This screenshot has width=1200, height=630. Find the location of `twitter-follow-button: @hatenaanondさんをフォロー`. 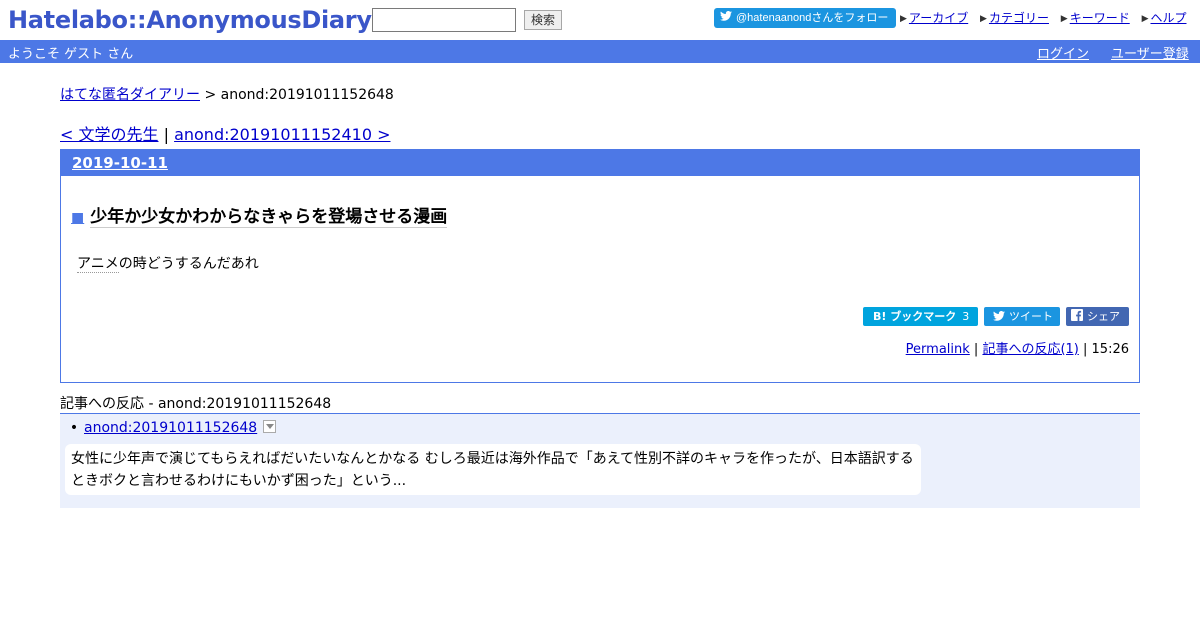

twitter-follow-button: @hatenaanondさんをフォロー is located at coordinates (805, 18).